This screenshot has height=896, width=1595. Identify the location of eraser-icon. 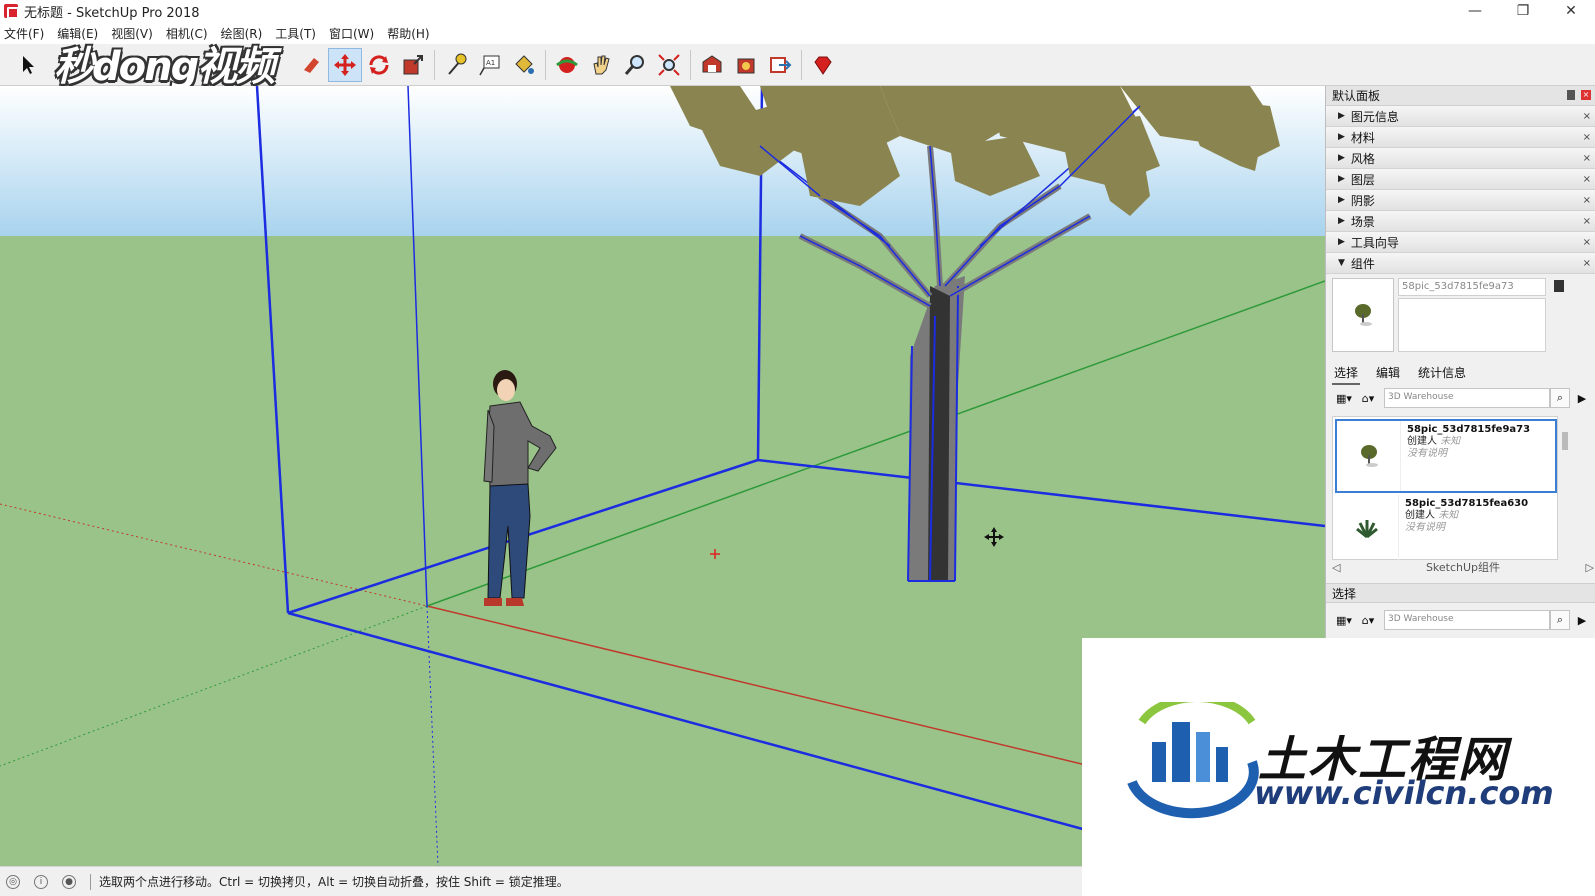
(311, 65).